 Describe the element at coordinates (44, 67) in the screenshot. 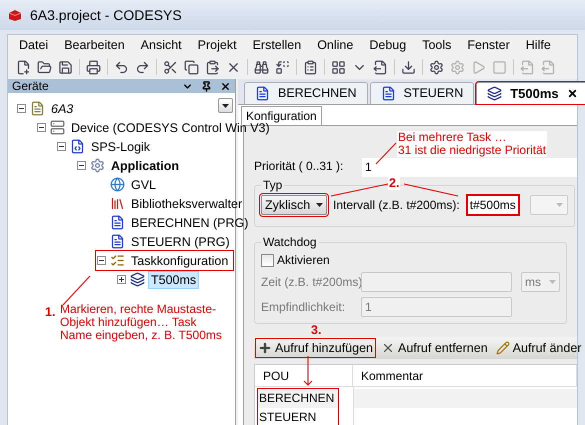

I see `folder-icon` at that location.